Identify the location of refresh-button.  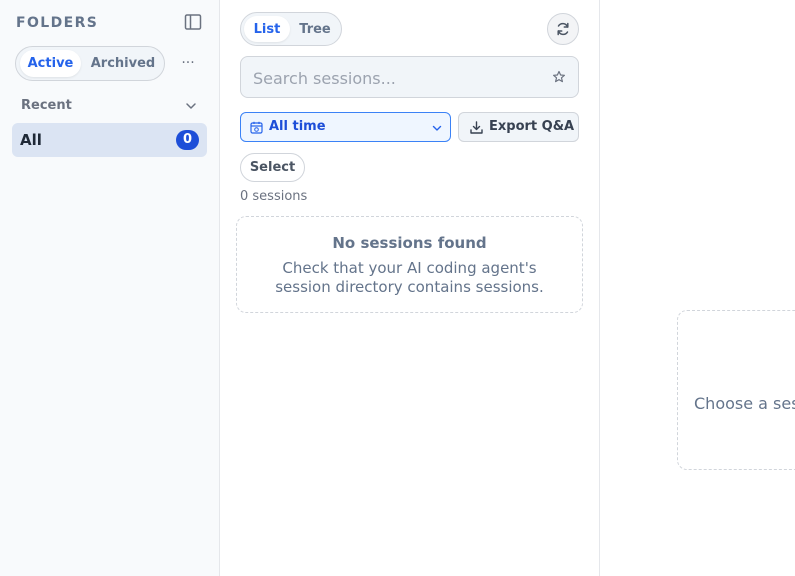
(563, 29).